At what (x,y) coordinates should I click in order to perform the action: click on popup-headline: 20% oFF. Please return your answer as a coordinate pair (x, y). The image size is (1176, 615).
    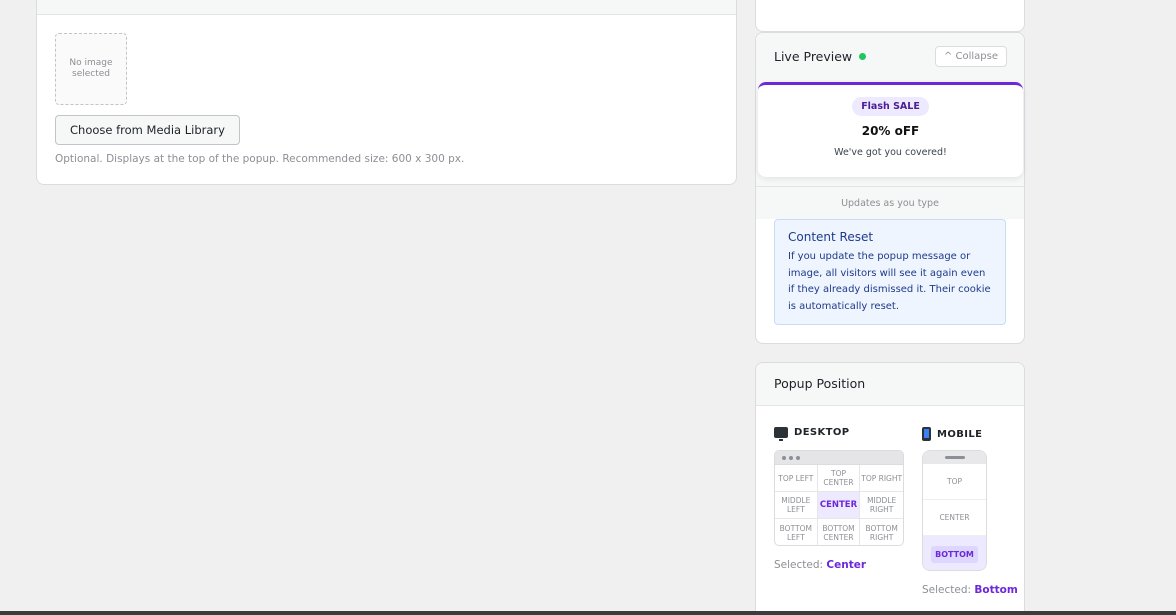
    Looking at the image, I should click on (890, 131).